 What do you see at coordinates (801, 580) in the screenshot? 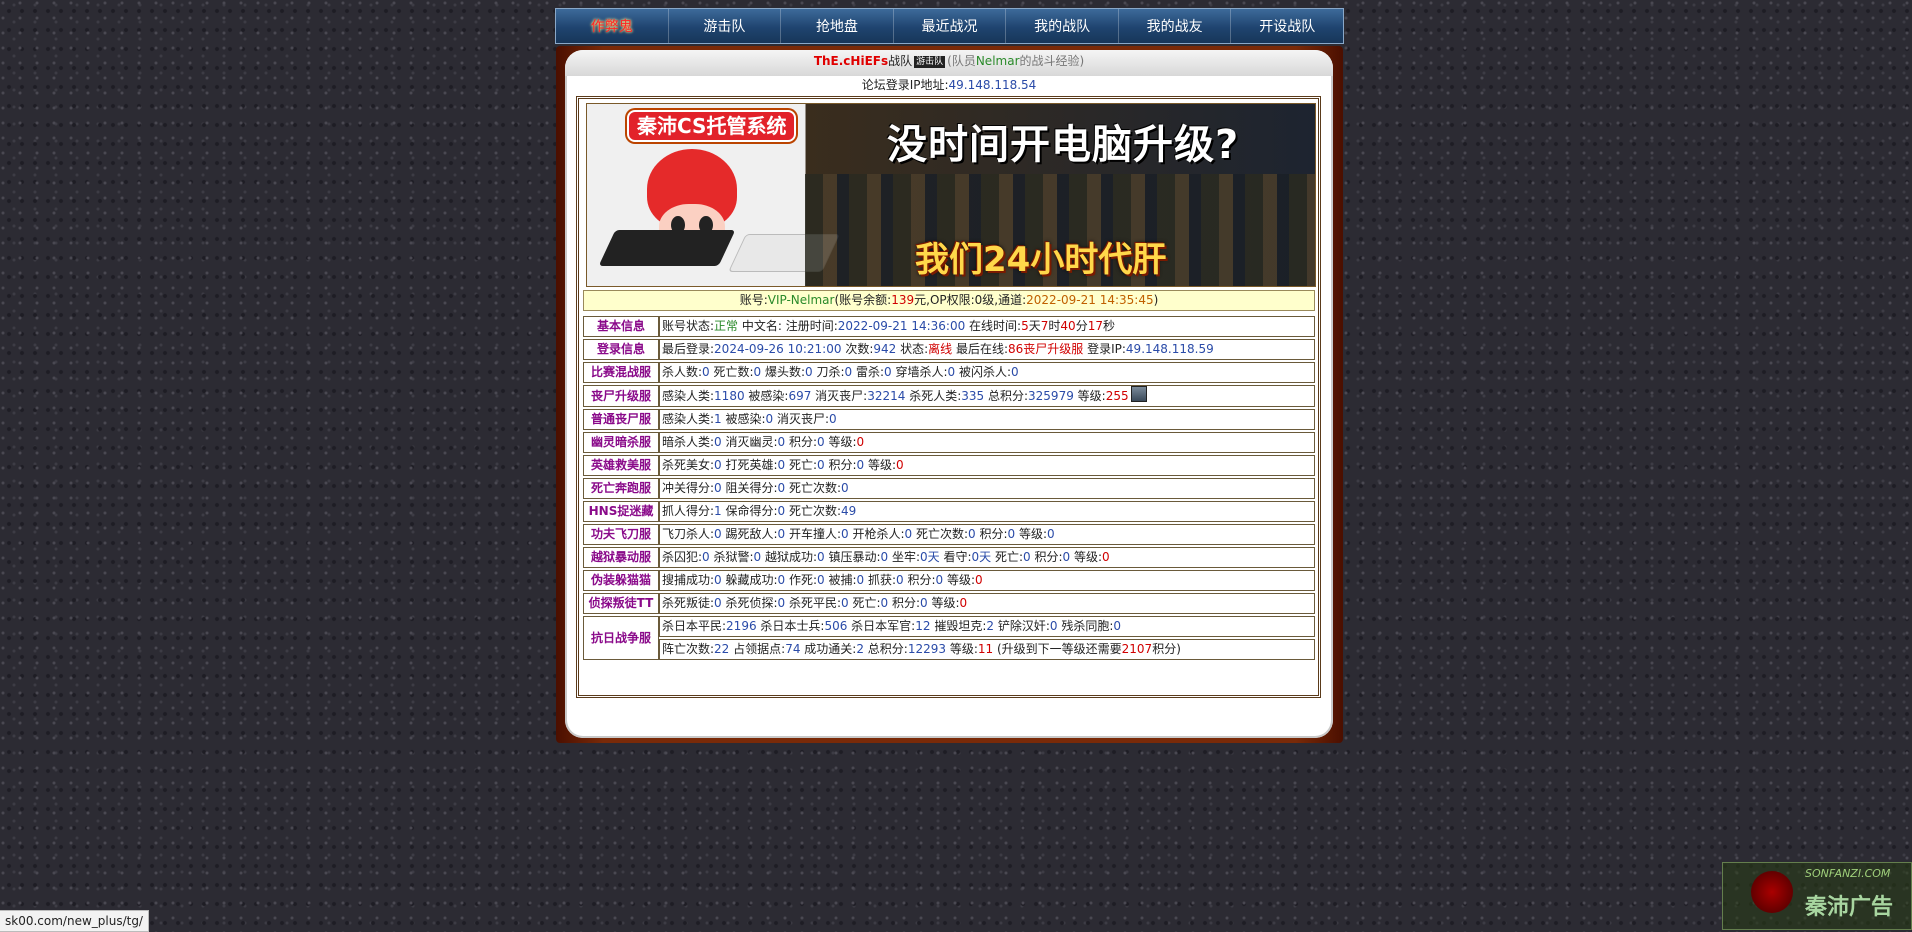
I see `stat-label: 作死:` at bounding box center [801, 580].